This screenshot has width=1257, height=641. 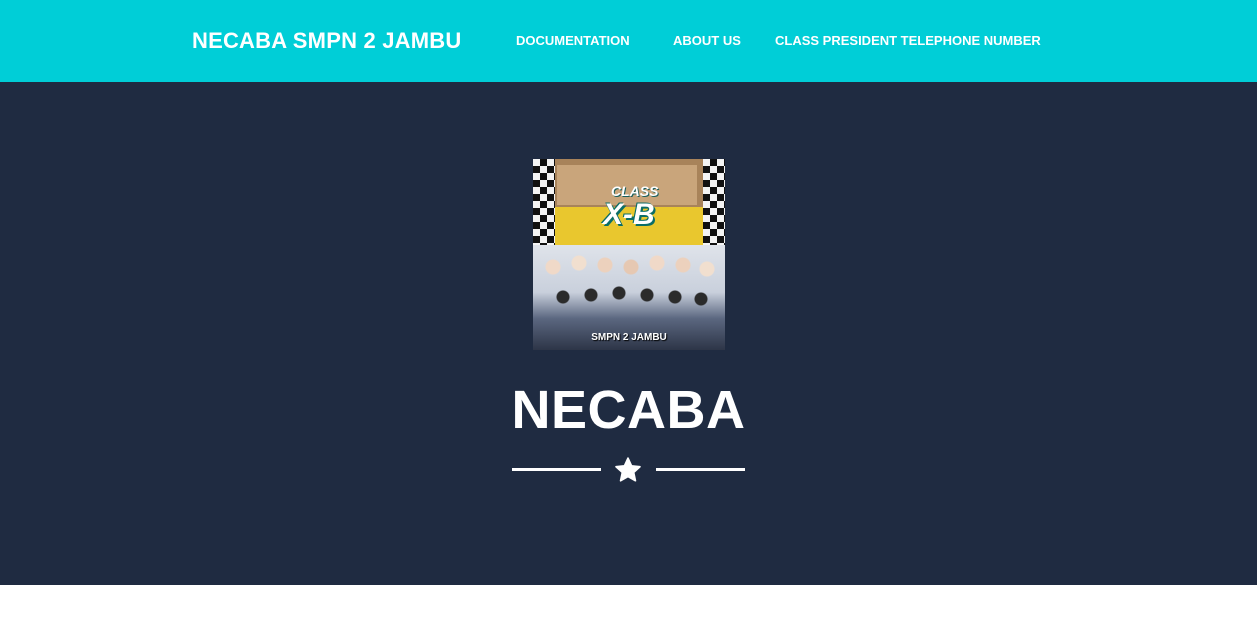 What do you see at coordinates (629, 214) in the screenshot?
I see `photo-xb-text: X-B` at bounding box center [629, 214].